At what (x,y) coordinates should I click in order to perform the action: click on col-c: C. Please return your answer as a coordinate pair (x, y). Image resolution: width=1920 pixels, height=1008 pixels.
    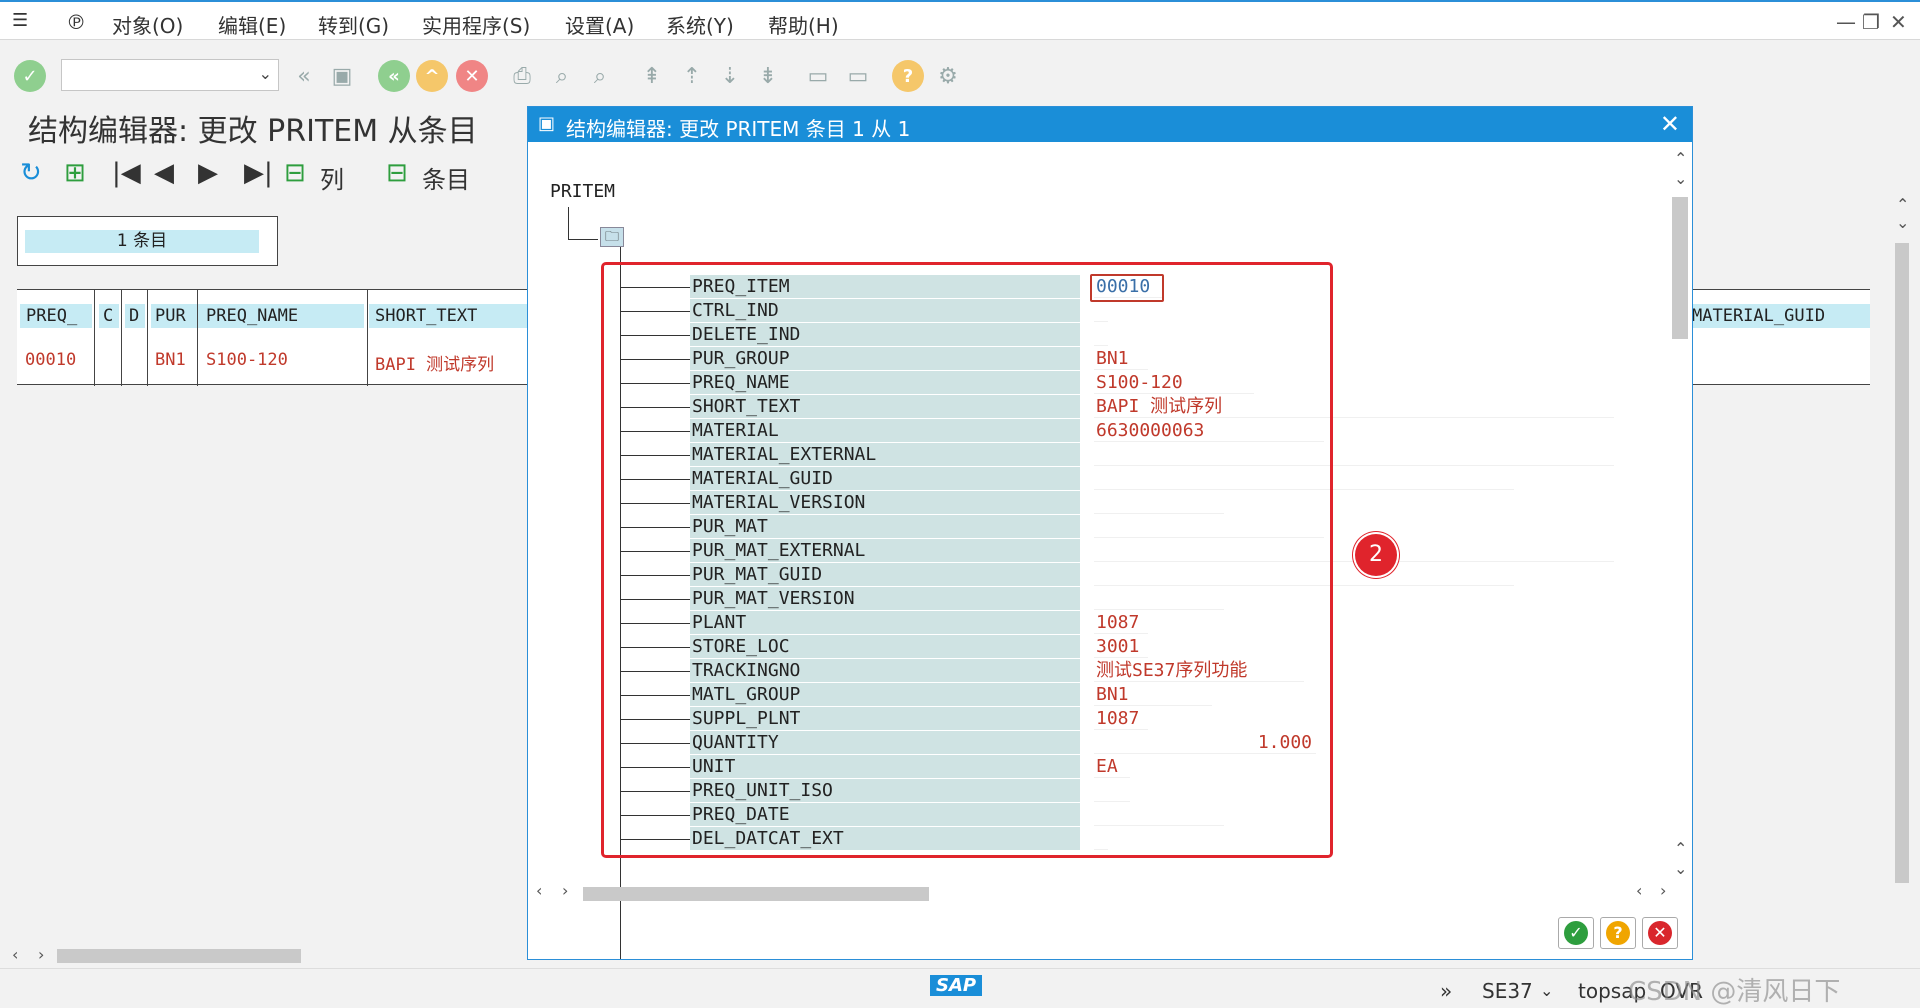
    Looking at the image, I should click on (109, 316).